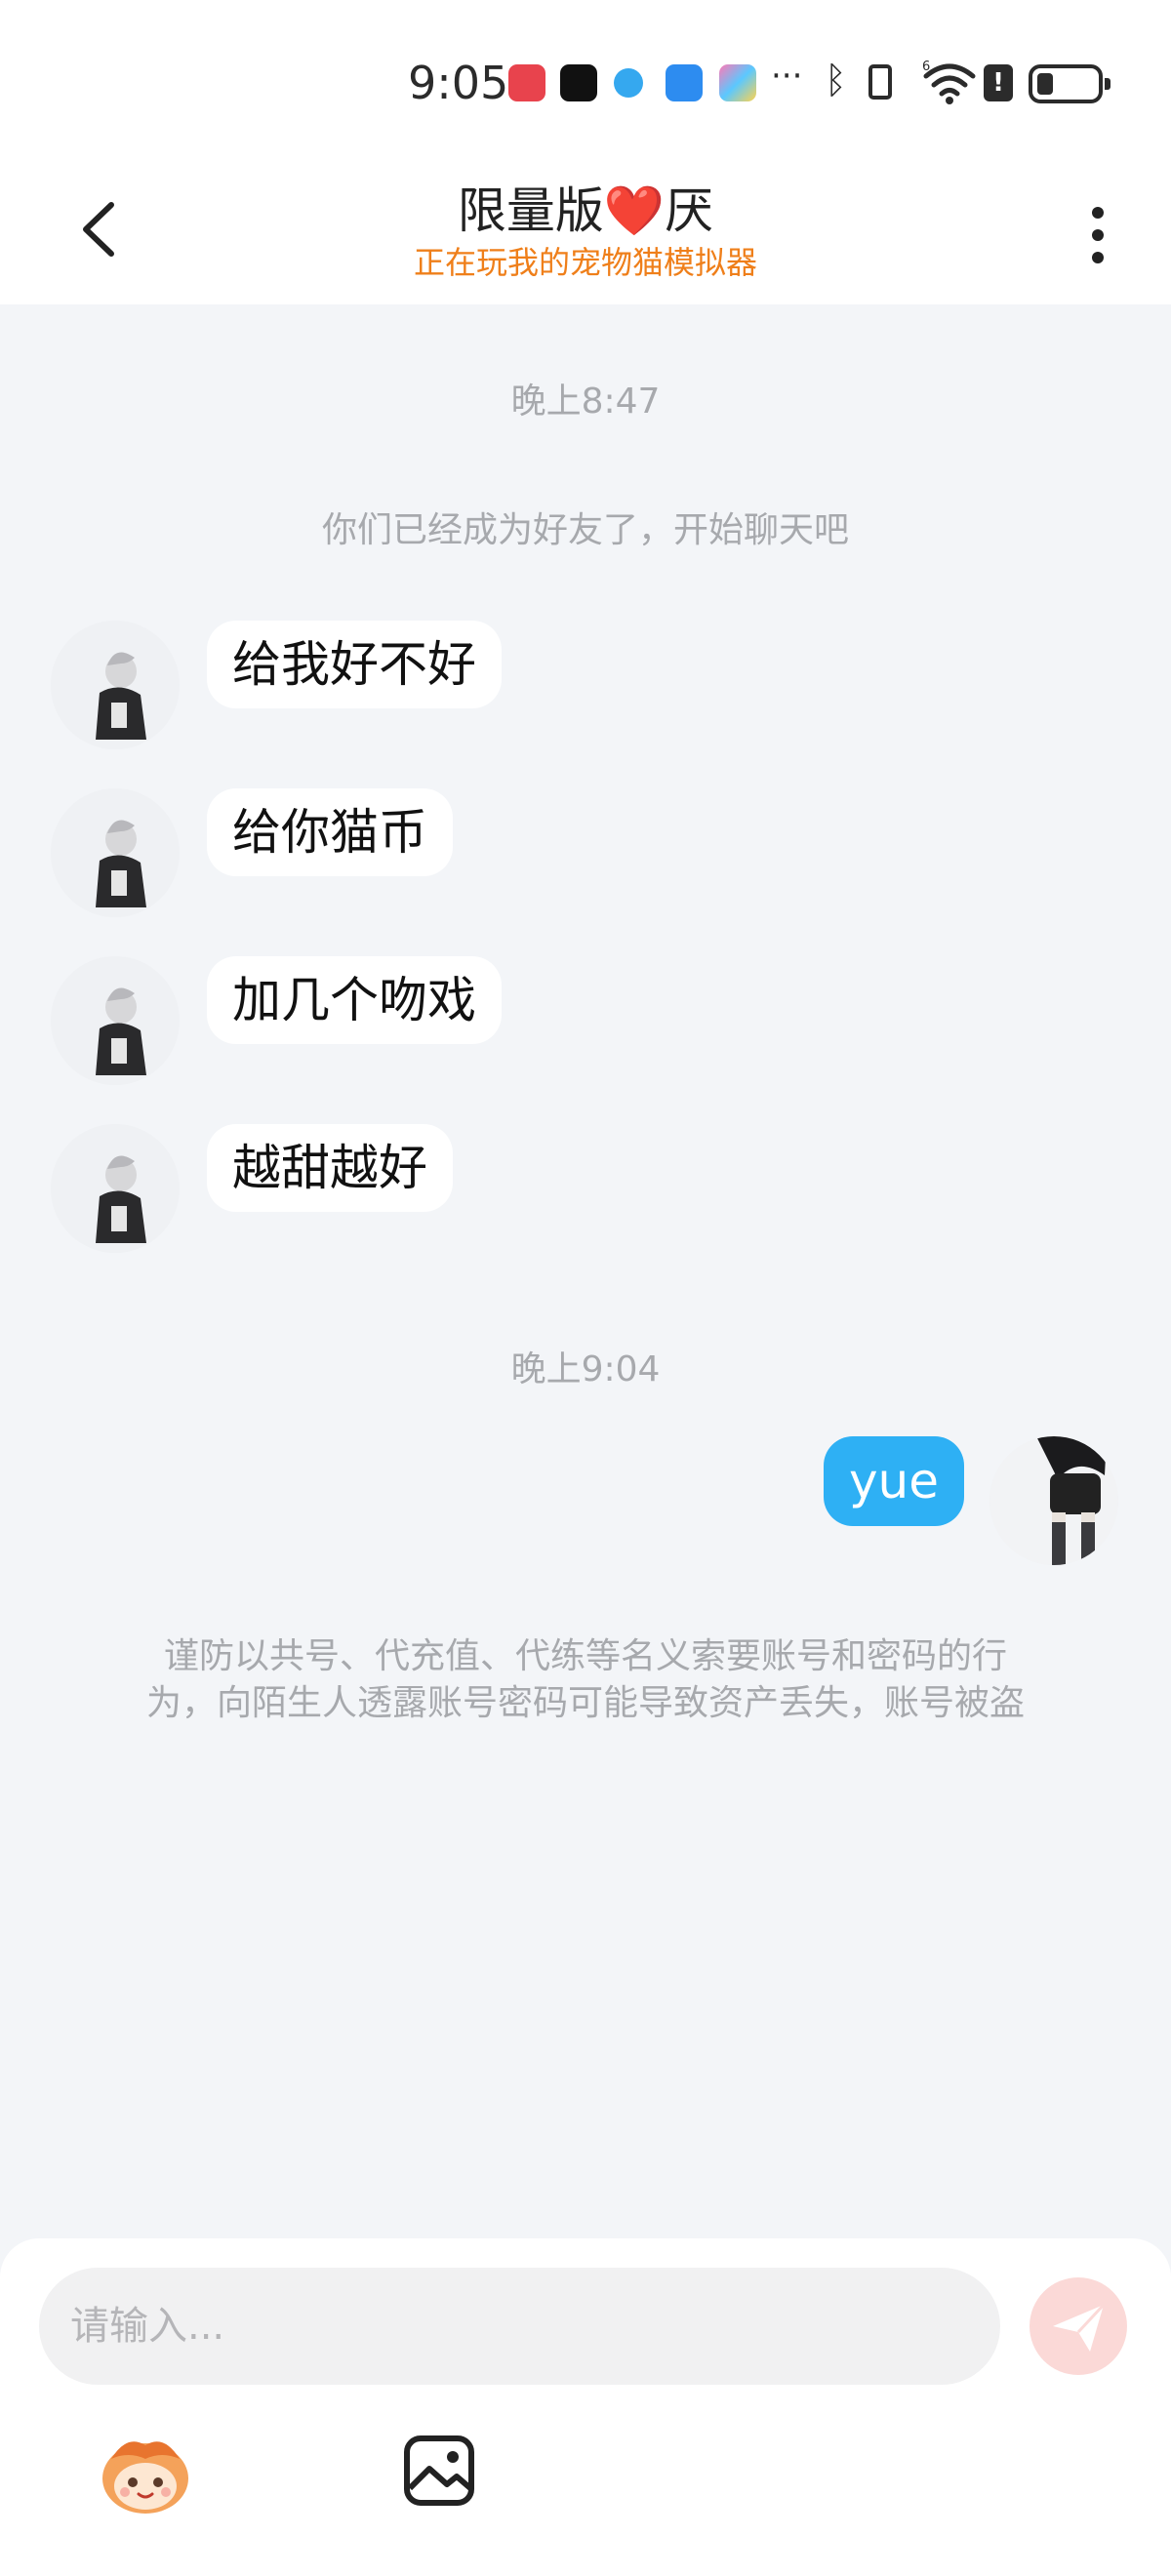  I want to click on huawei-app-icon, so click(526, 82).